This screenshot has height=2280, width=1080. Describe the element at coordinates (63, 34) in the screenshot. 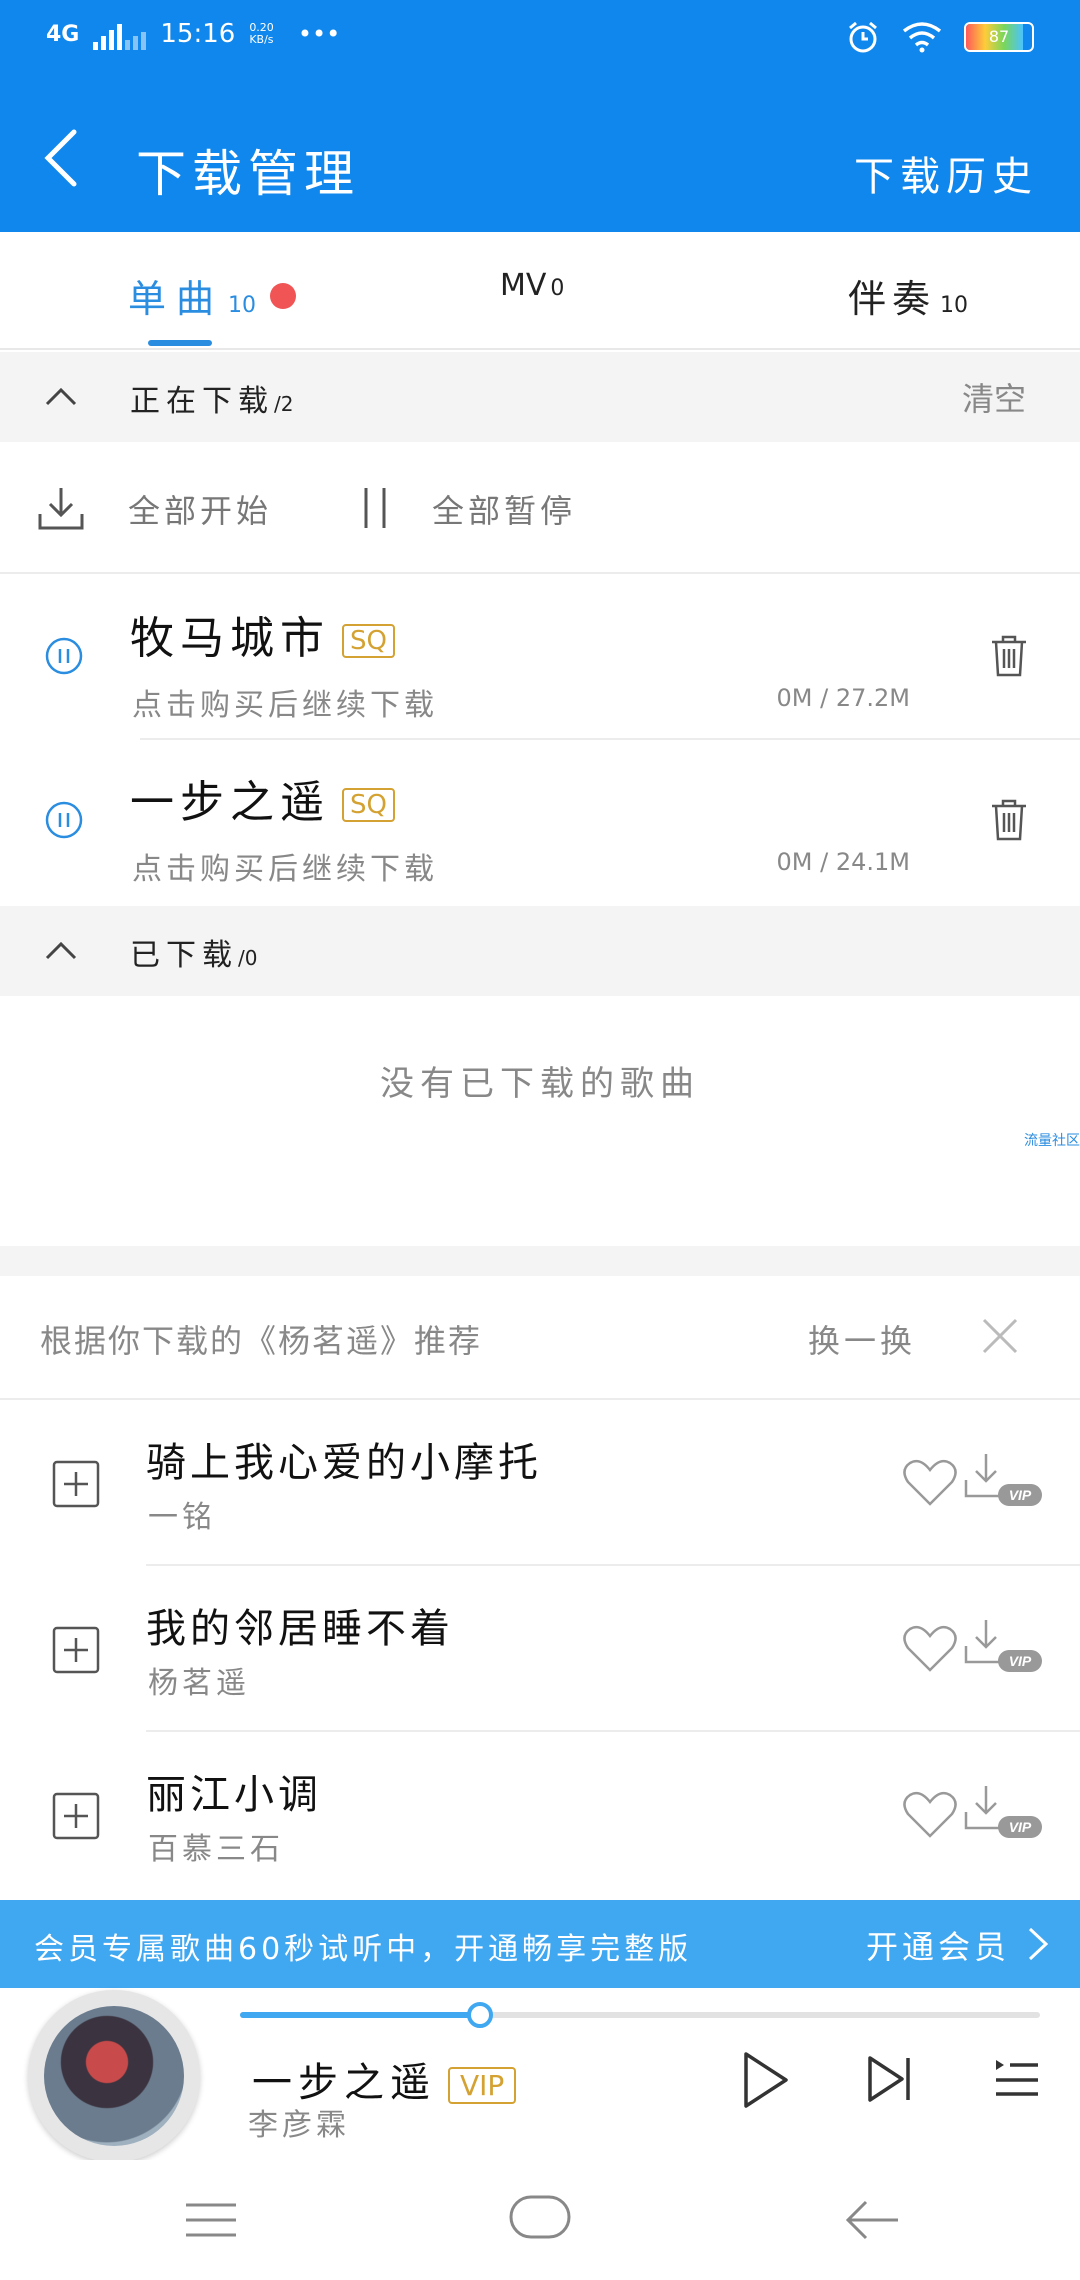

I see `network-label: 4G` at that location.